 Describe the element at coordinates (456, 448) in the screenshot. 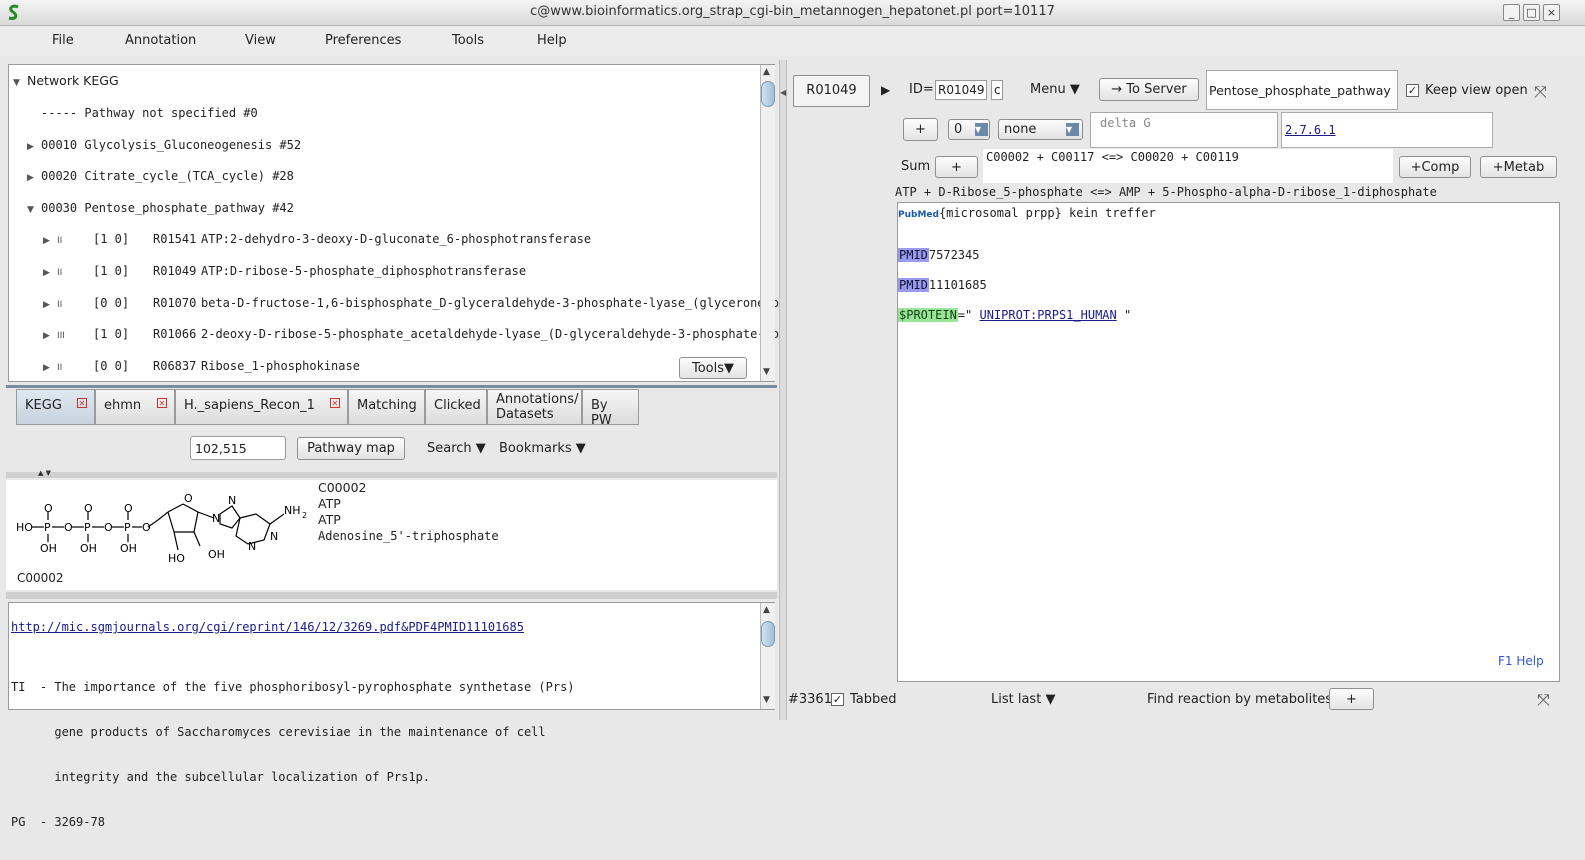

I see `search-menu: Search ▼` at that location.